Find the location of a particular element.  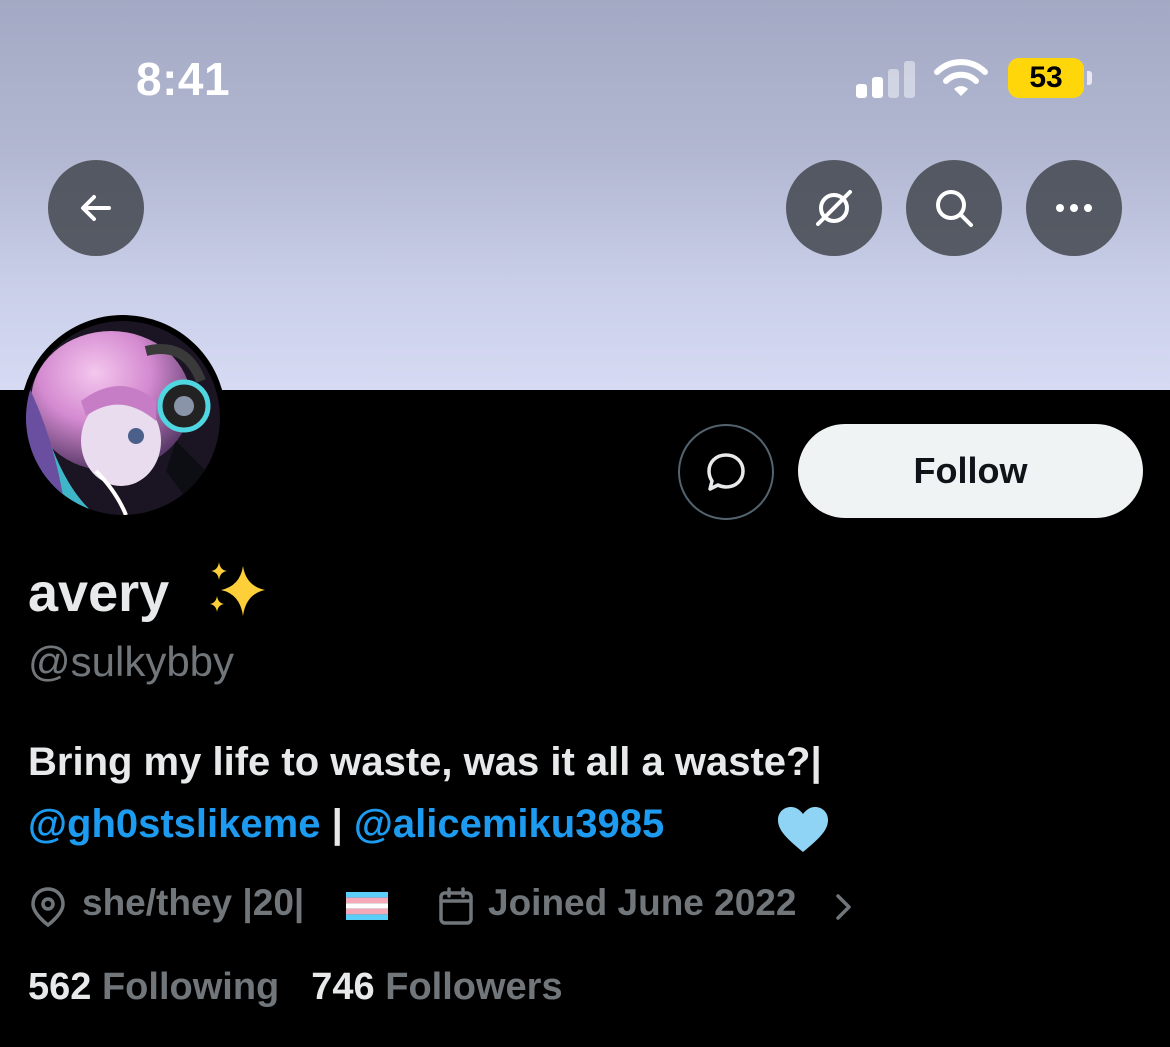

avatar is located at coordinates (123, 418).